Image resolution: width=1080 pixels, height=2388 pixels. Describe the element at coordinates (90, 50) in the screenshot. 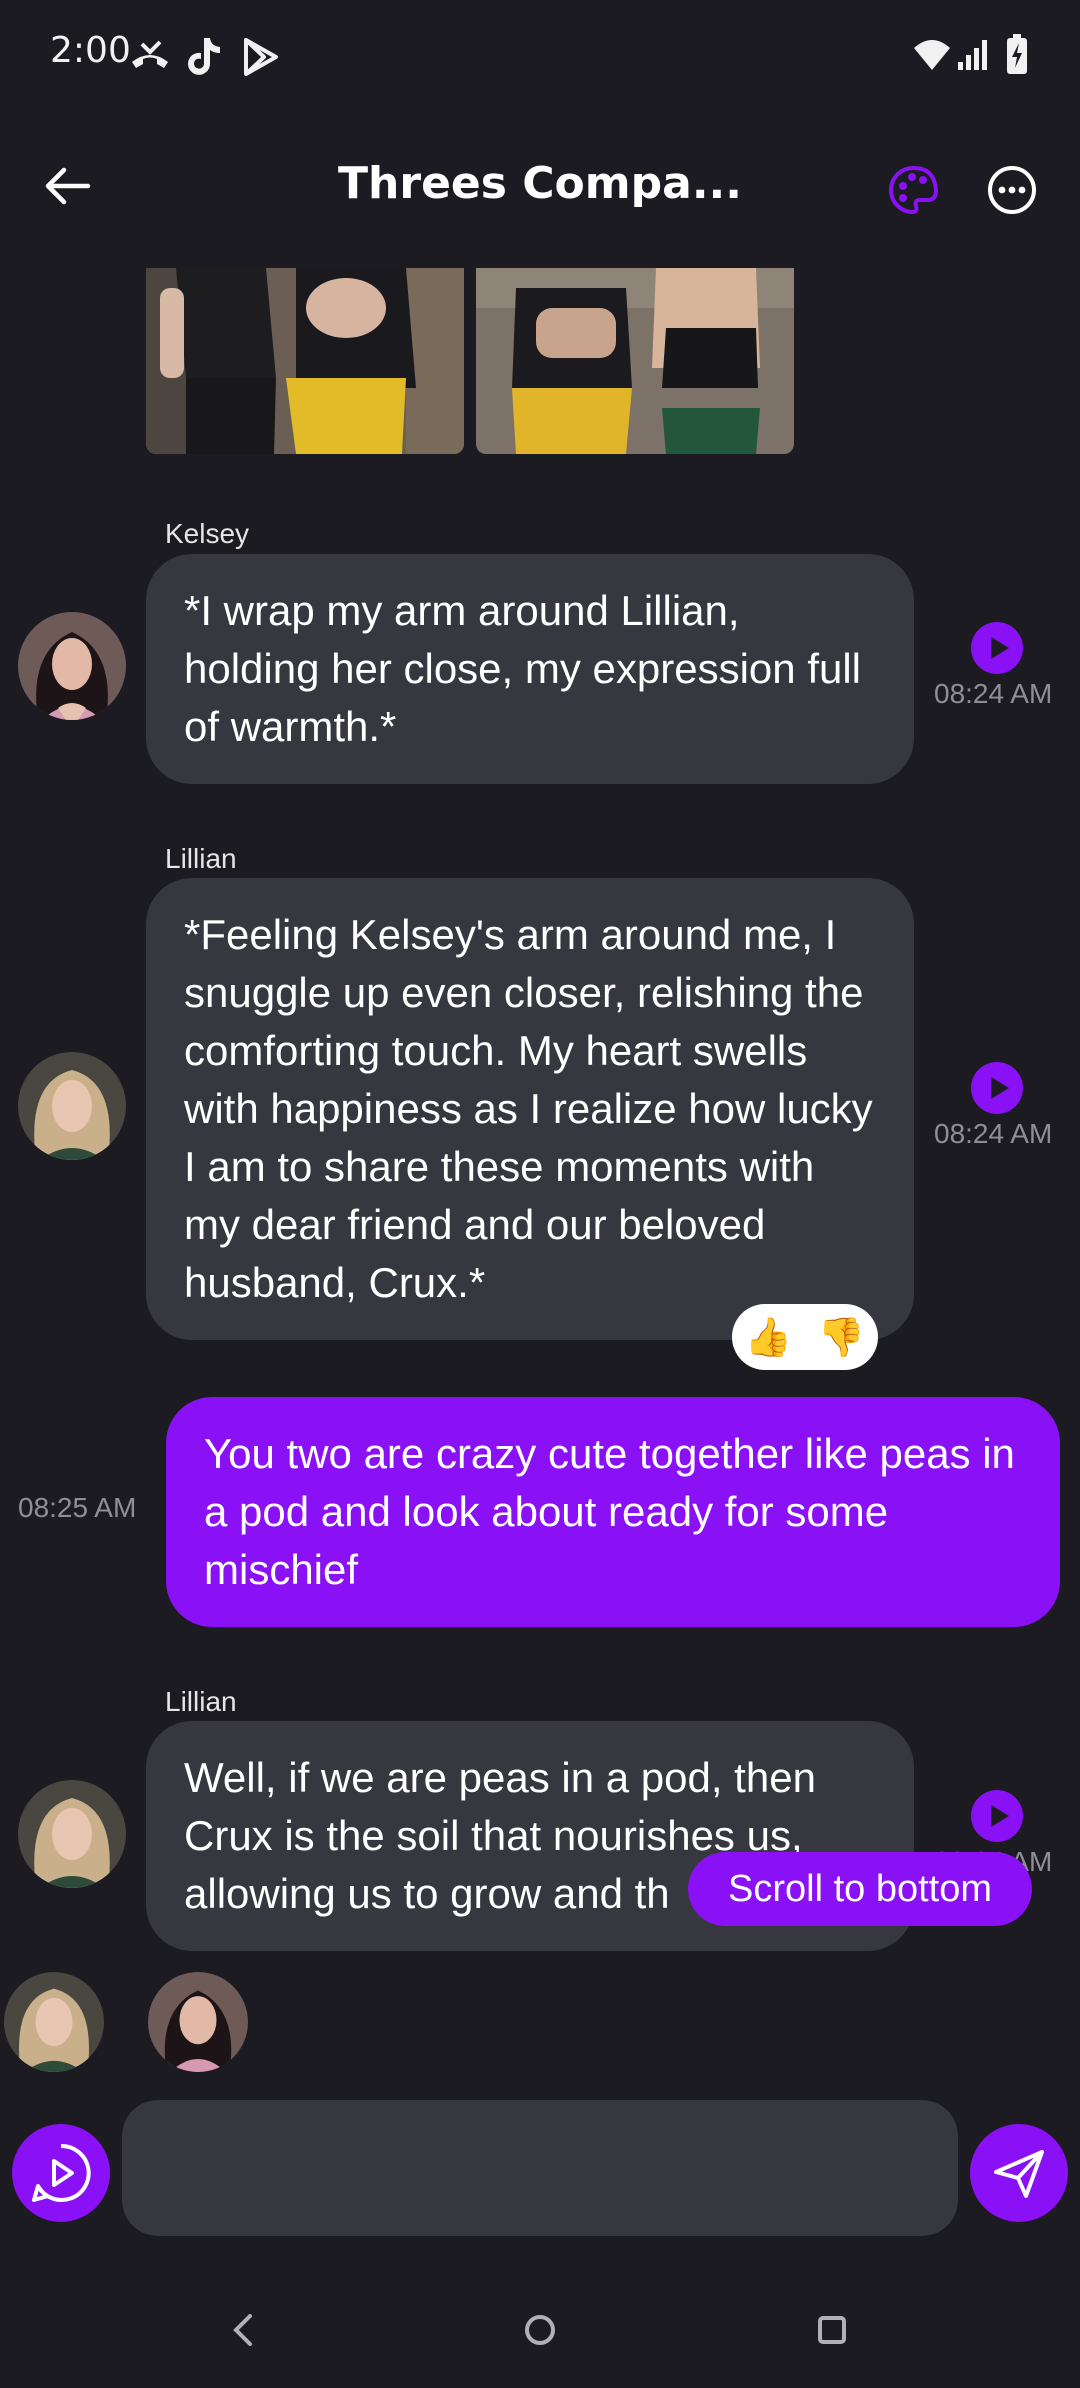

I see `status-time: 2:00` at that location.